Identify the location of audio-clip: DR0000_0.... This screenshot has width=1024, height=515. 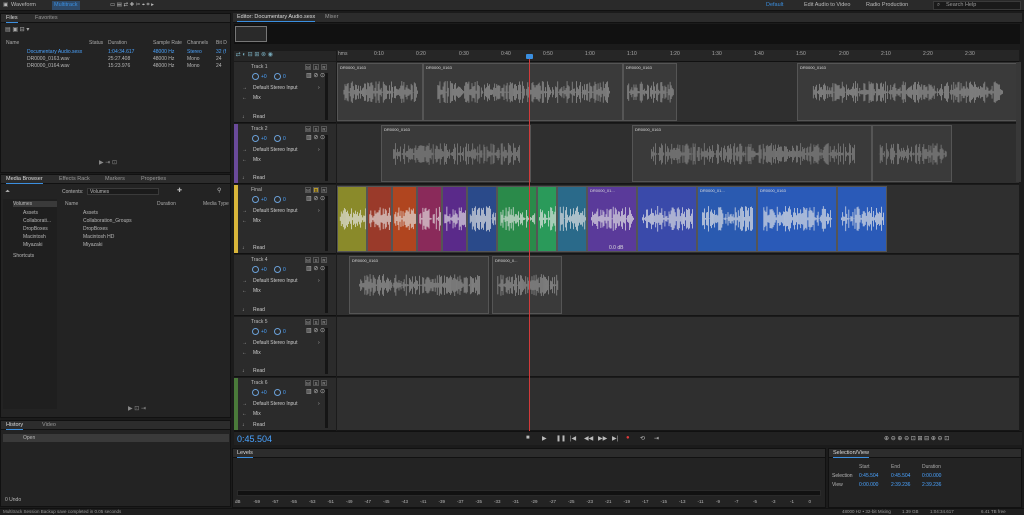
(527, 285).